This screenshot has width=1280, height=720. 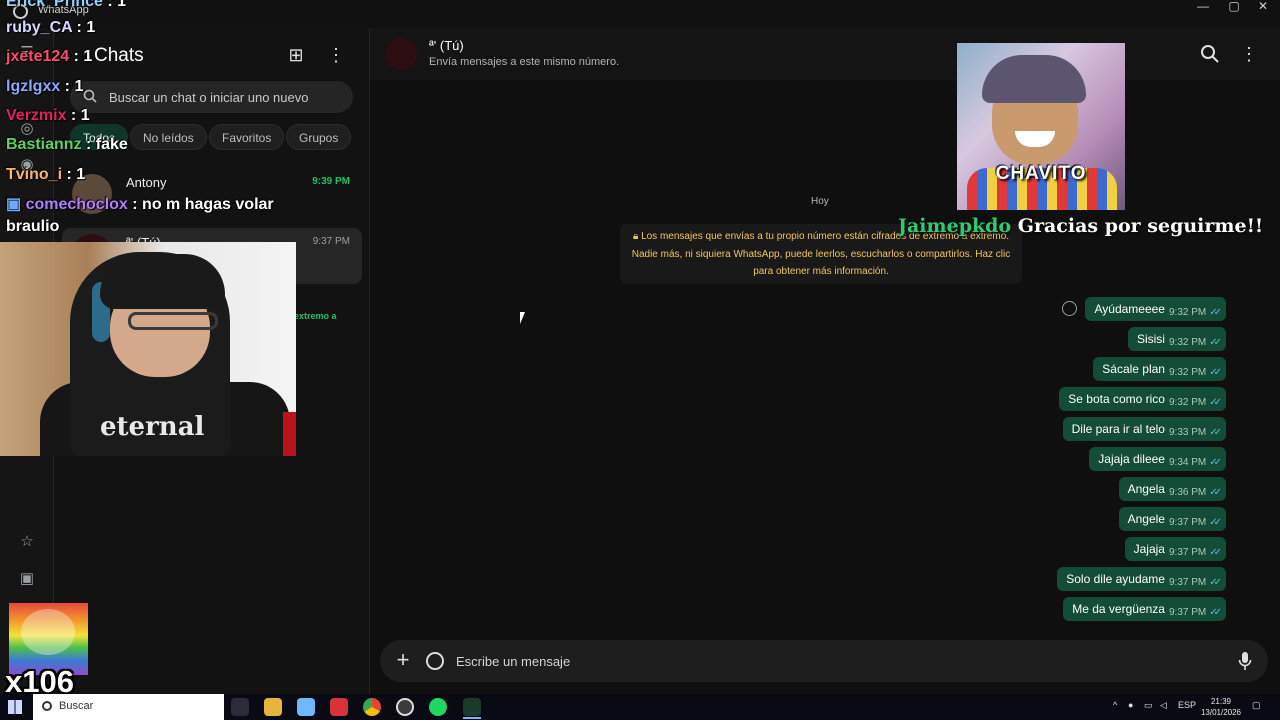 What do you see at coordinates (1175, 549) in the screenshot?
I see `message-bubble: Jajaja 9:37 PM ✓✓` at bounding box center [1175, 549].